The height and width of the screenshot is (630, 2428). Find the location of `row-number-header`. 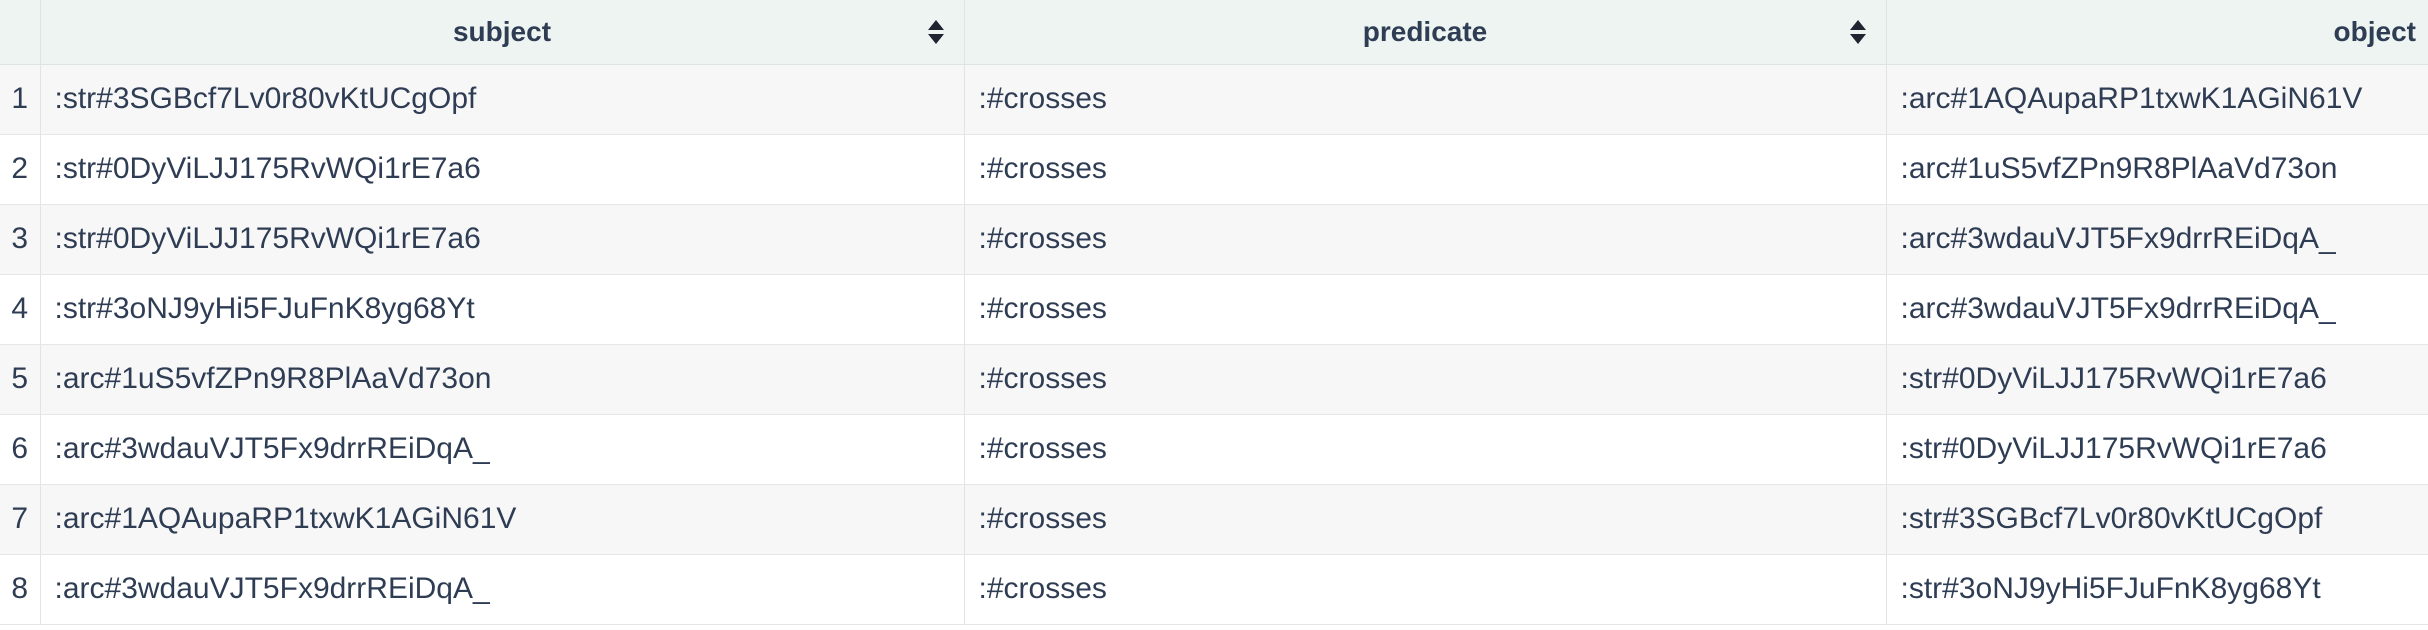

row-number-header is located at coordinates (20, 32).